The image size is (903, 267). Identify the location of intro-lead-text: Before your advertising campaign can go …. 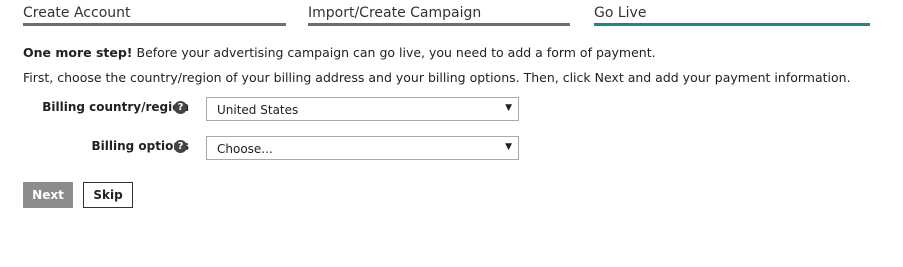
(394, 52).